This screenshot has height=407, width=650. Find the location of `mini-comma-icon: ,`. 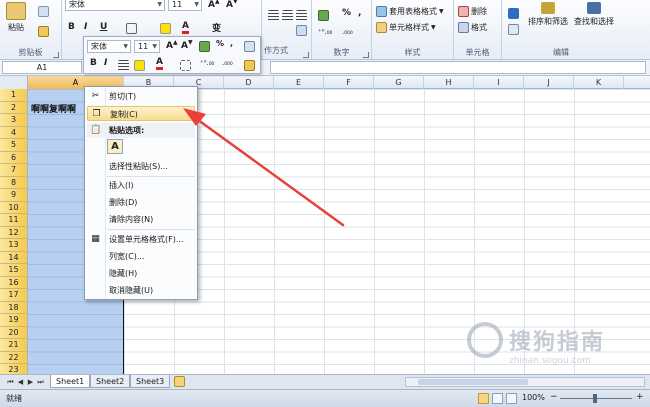

mini-comma-icon: , is located at coordinates (231, 43).